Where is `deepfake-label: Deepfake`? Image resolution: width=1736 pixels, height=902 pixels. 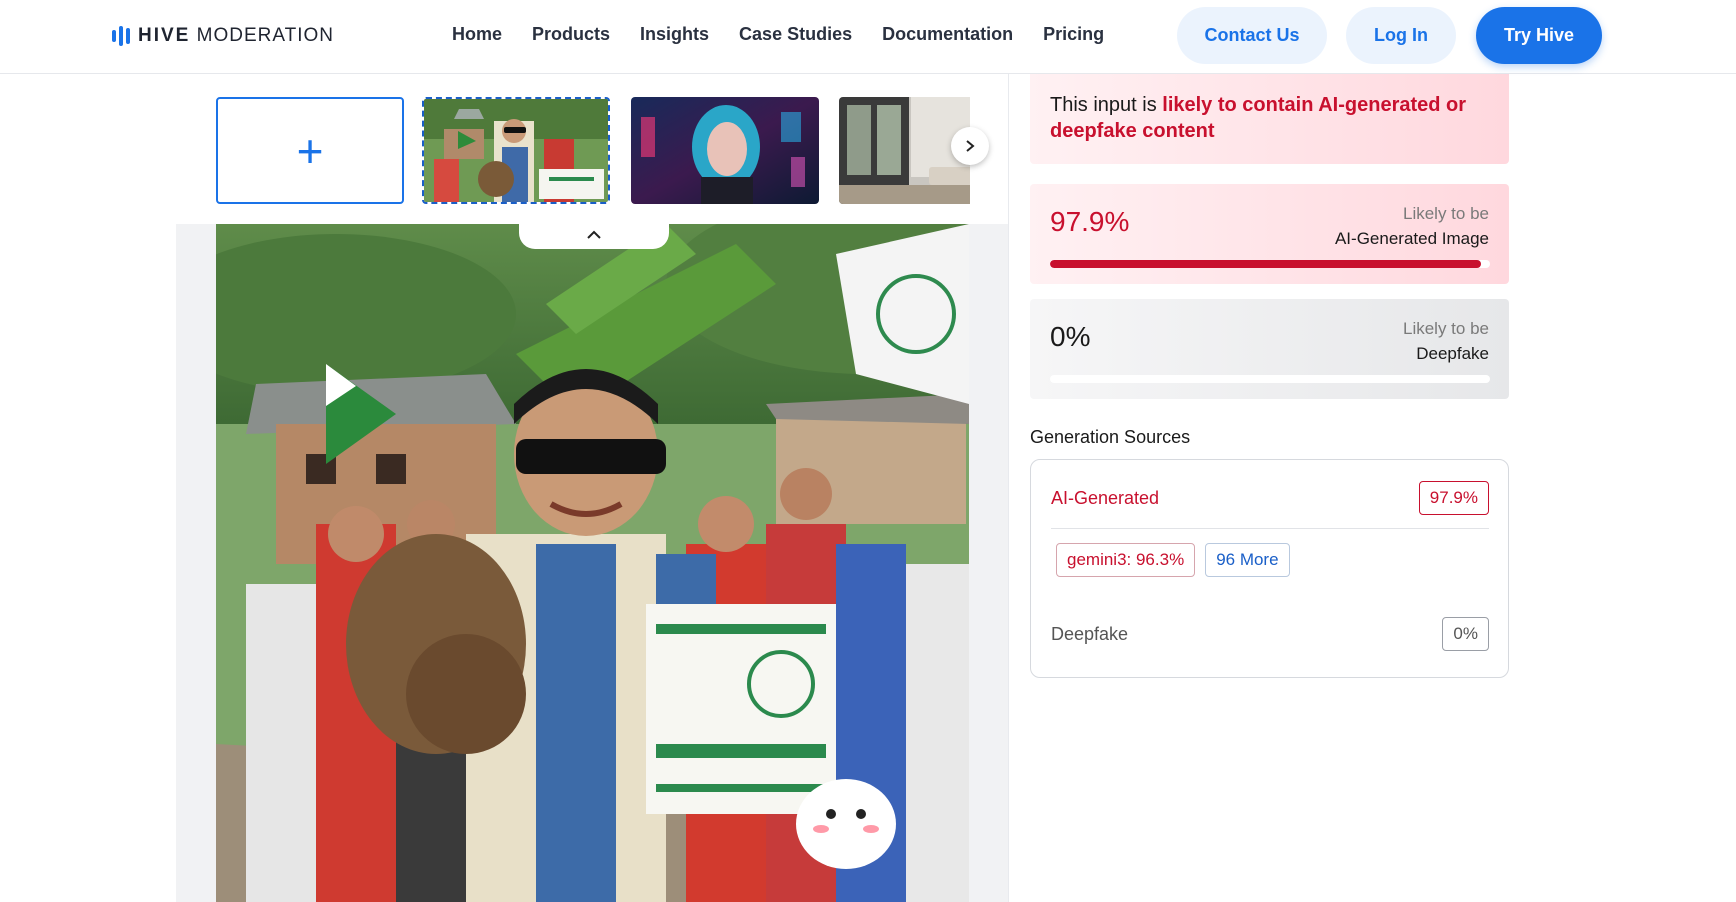
deepfake-label: Deepfake is located at coordinates (1090, 633).